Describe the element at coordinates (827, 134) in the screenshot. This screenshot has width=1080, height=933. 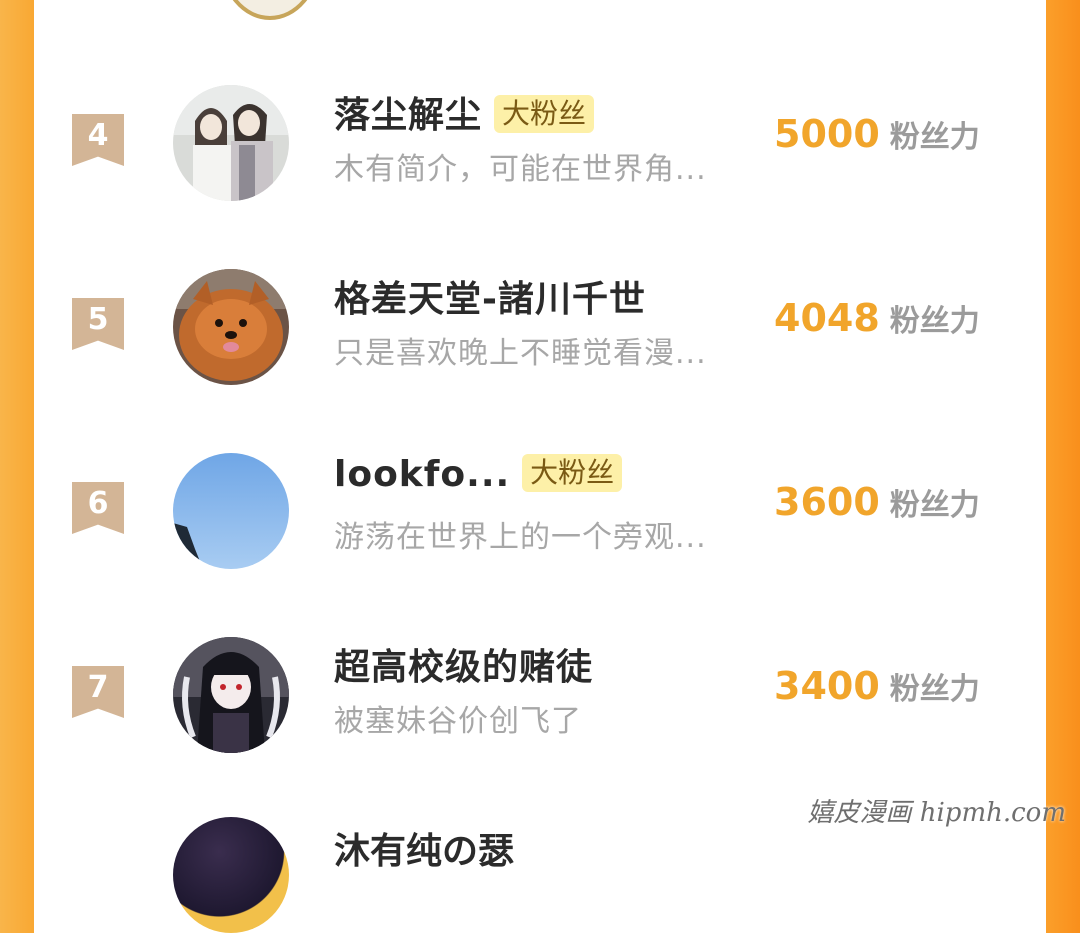
I see `fan-score-value: 5000` at that location.